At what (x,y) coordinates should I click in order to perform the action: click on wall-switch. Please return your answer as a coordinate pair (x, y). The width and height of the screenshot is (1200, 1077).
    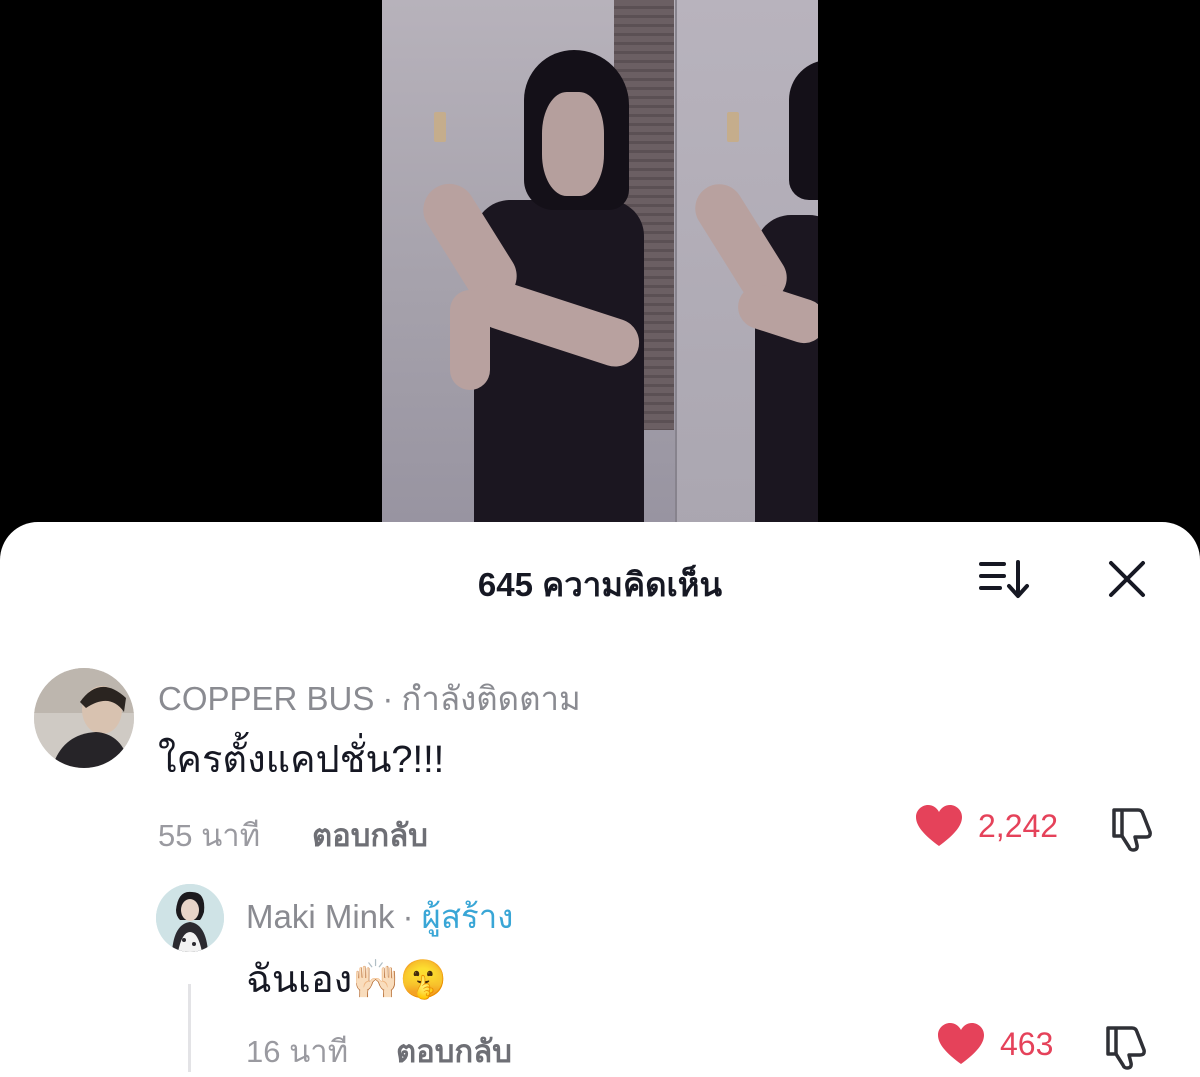
    Looking at the image, I should click on (440, 127).